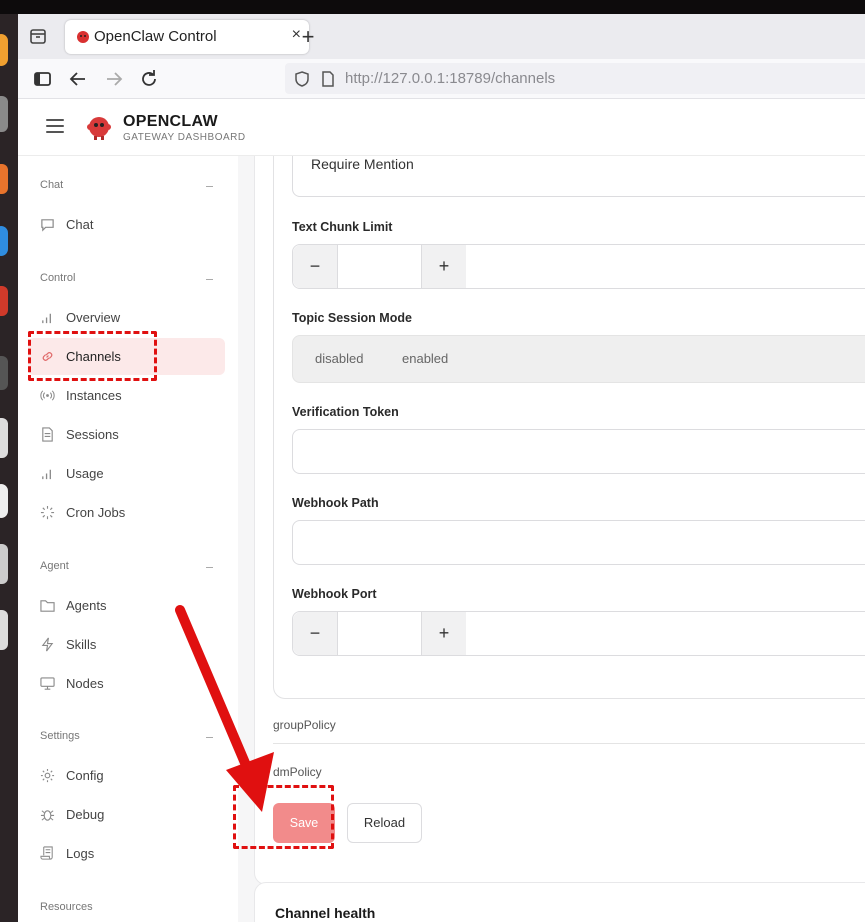 This screenshot has height=922, width=865. Describe the element at coordinates (170, 121) in the screenshot. I see `brand-name: OPENCLAW` at that location.